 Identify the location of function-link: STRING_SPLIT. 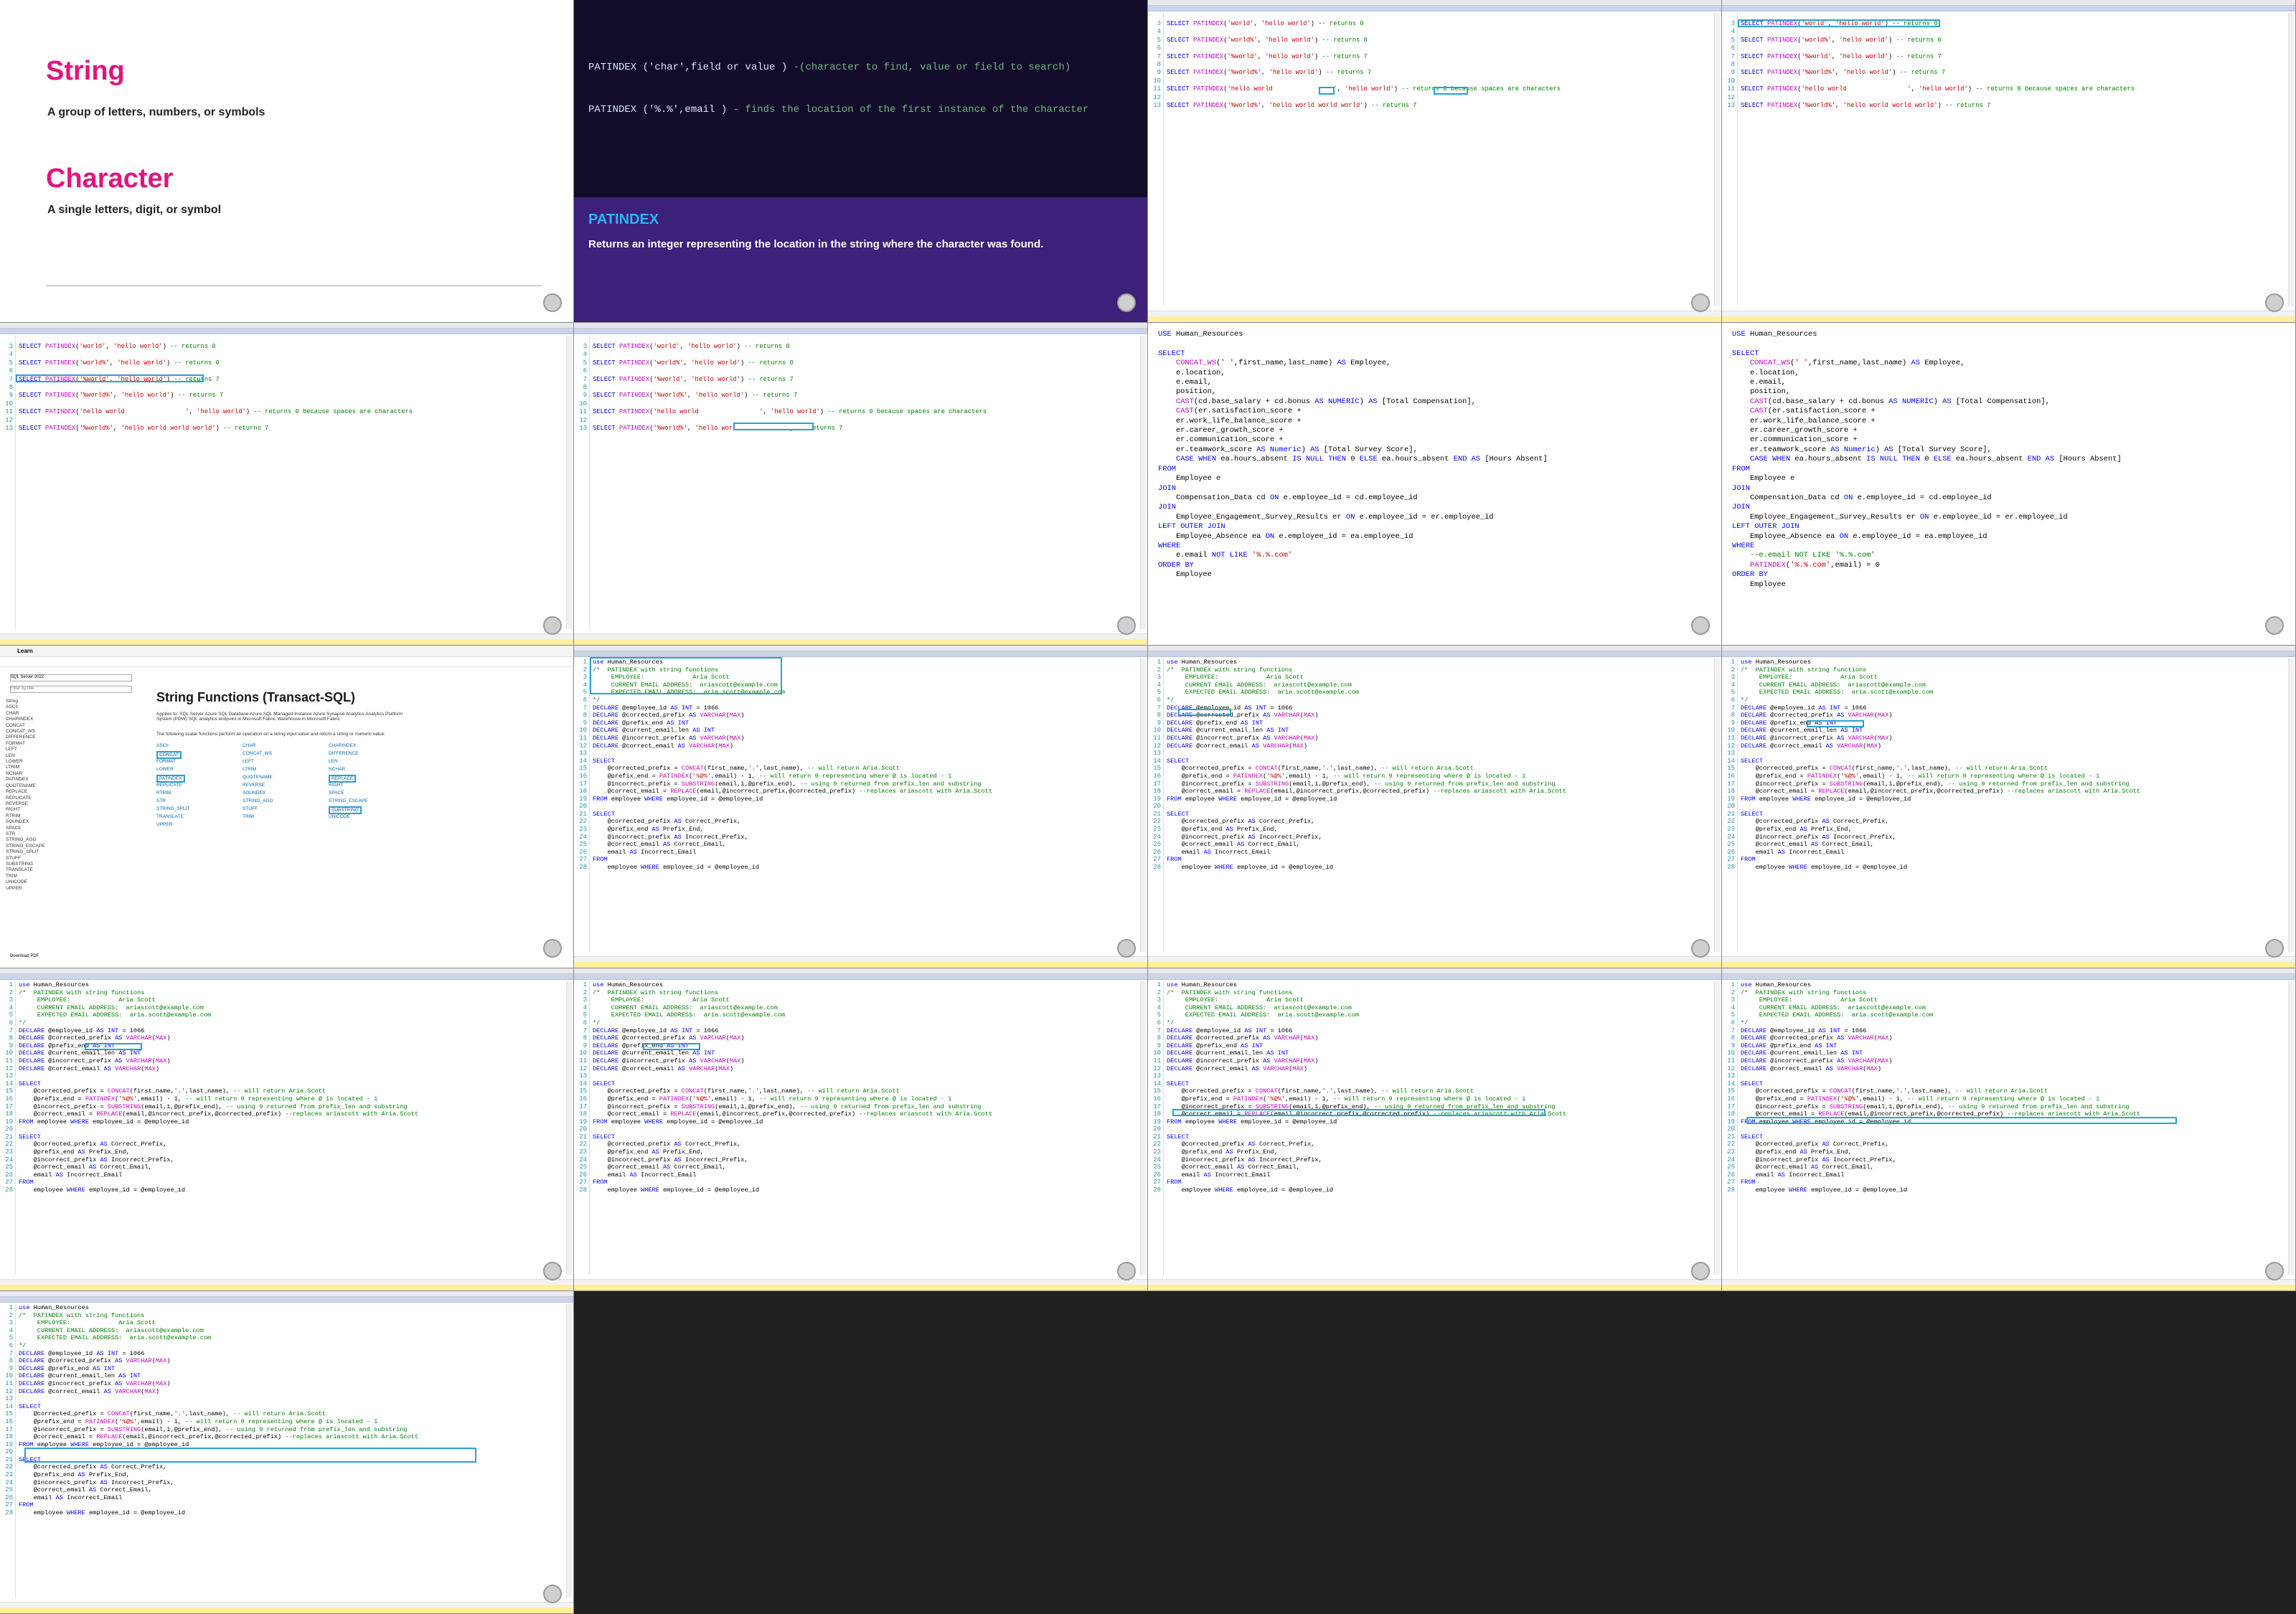
(172, 808).